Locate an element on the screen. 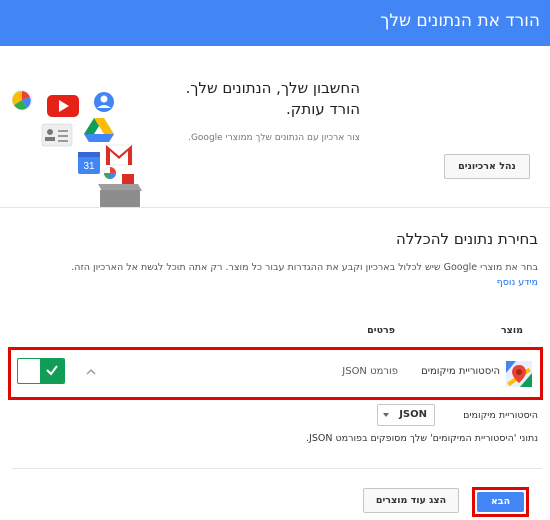 The height and width of the screenshot is (520, 550). section-divider is located at coordinates (275, 207).